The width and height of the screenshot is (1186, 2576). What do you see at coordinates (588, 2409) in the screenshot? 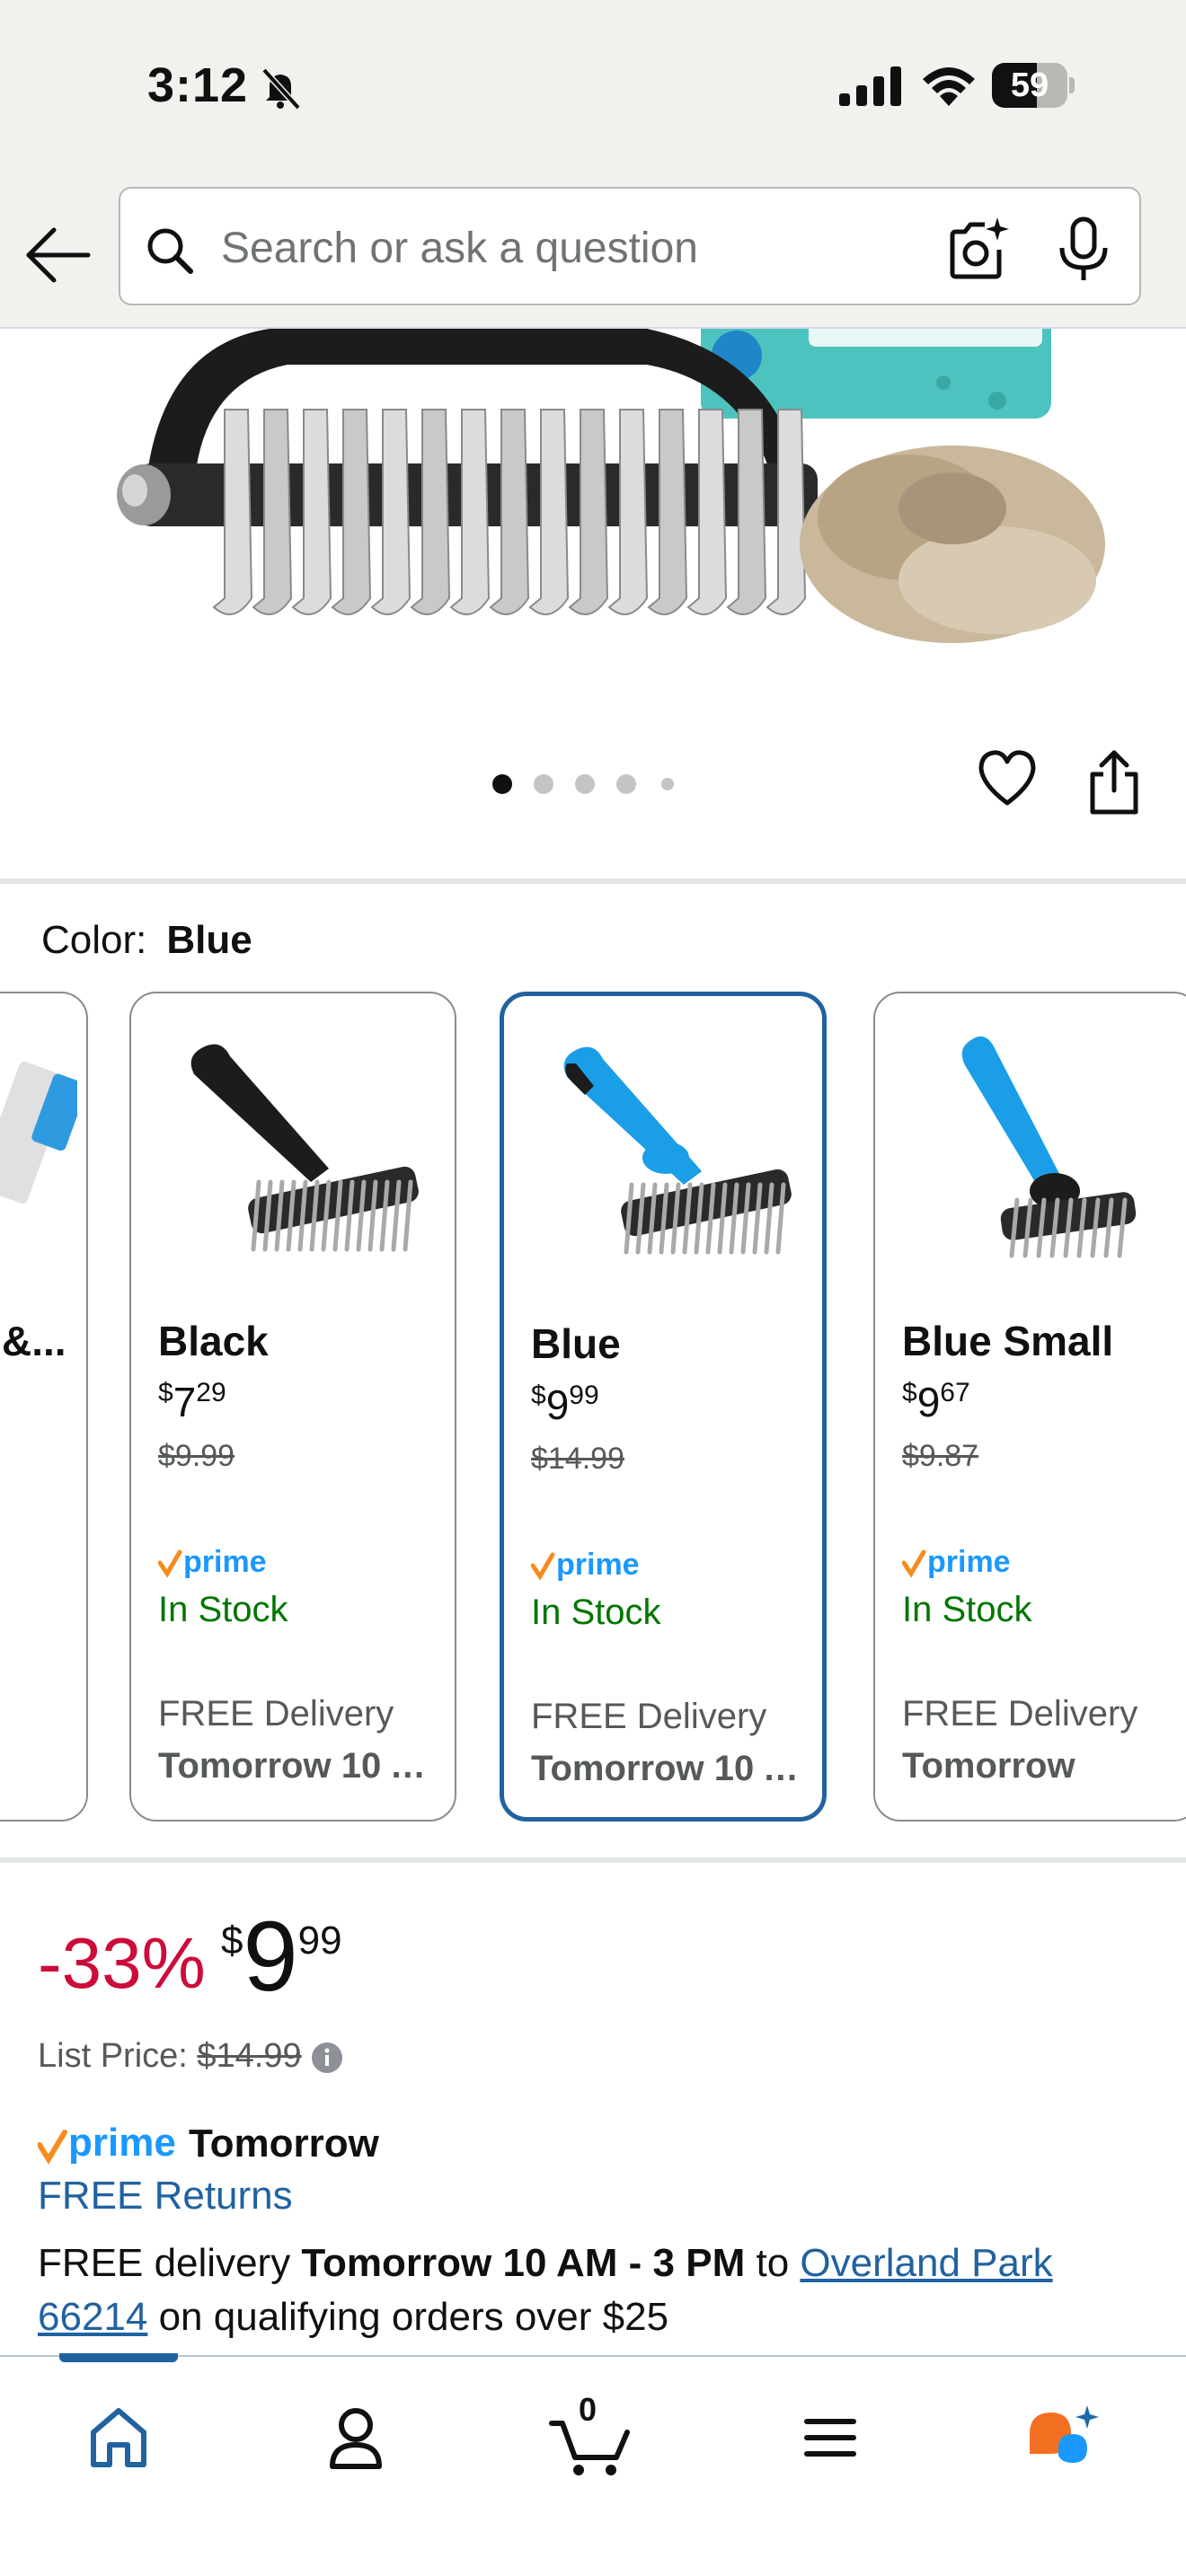
I see `cart-count: 0` at bounding box center [588, 2409].